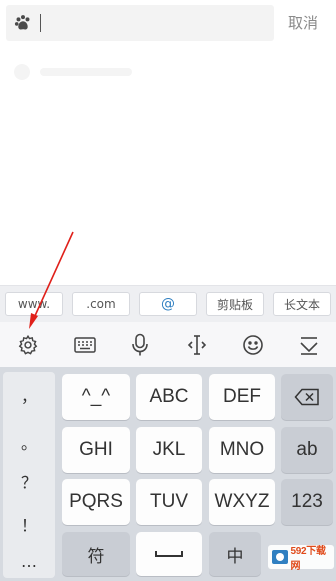  Describe the element at coordinates (235, 554) in the screenshot. I see `key-chinese: 中` at that location.